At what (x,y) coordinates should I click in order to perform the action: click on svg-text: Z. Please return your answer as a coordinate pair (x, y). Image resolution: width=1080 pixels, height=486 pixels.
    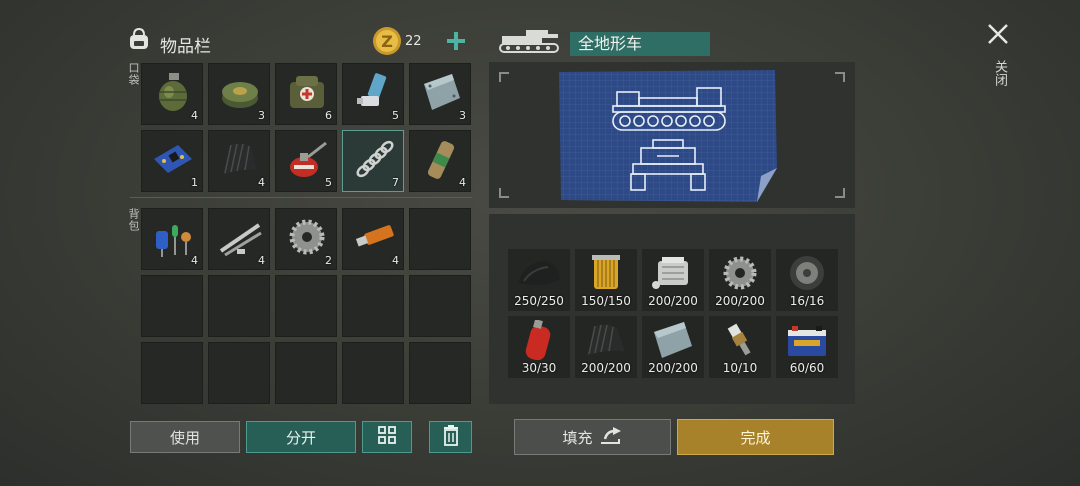
    Looking at the image, I should click on (387, 41).